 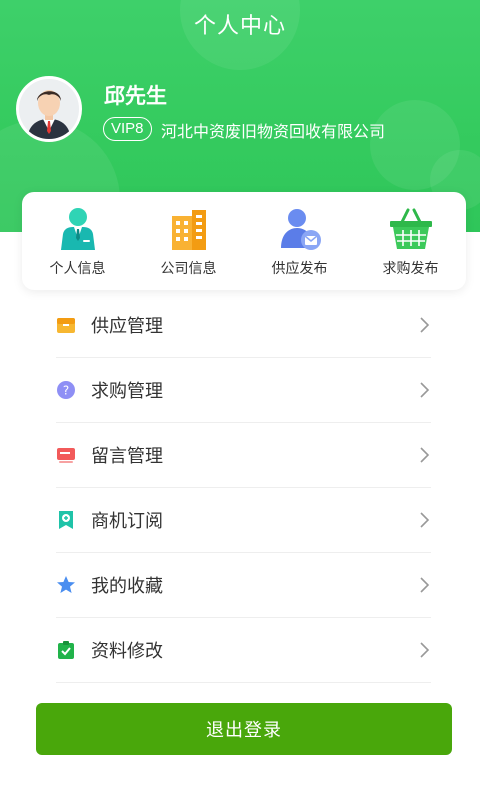 I want to click on question-bubble-icon: ?, so click(x=66, y=390).